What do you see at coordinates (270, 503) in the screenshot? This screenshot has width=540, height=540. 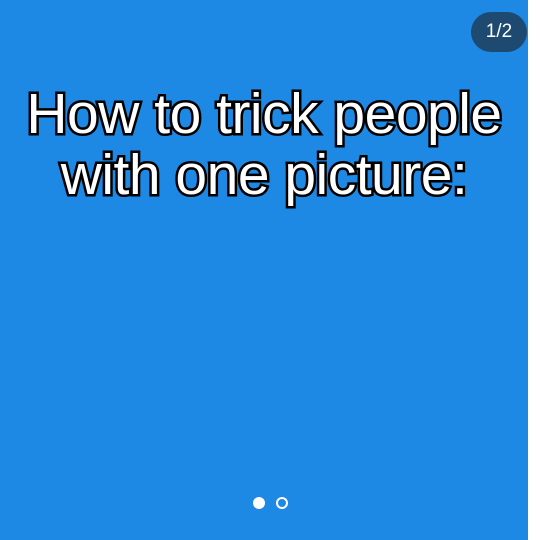 I see `pagination-dots` at bounding box center [270, 503].